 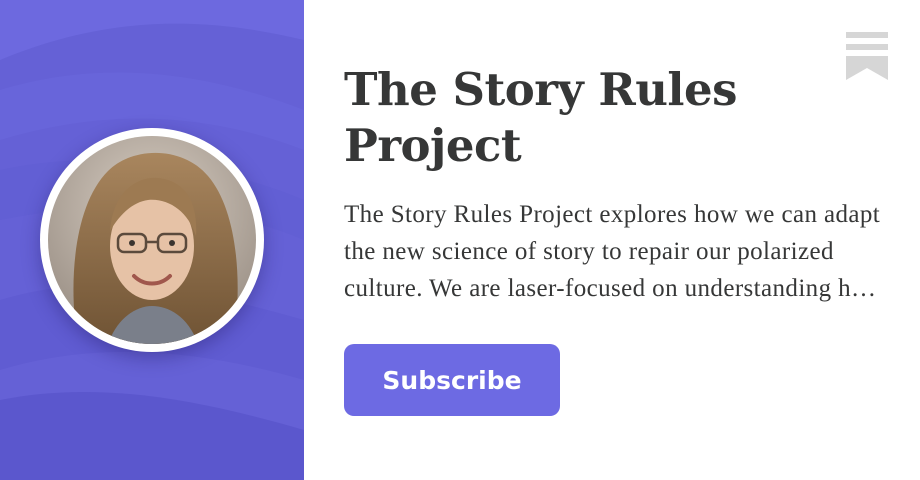 I want to click on publication-title: The Story Rules Project, so click(x=541, y=117).